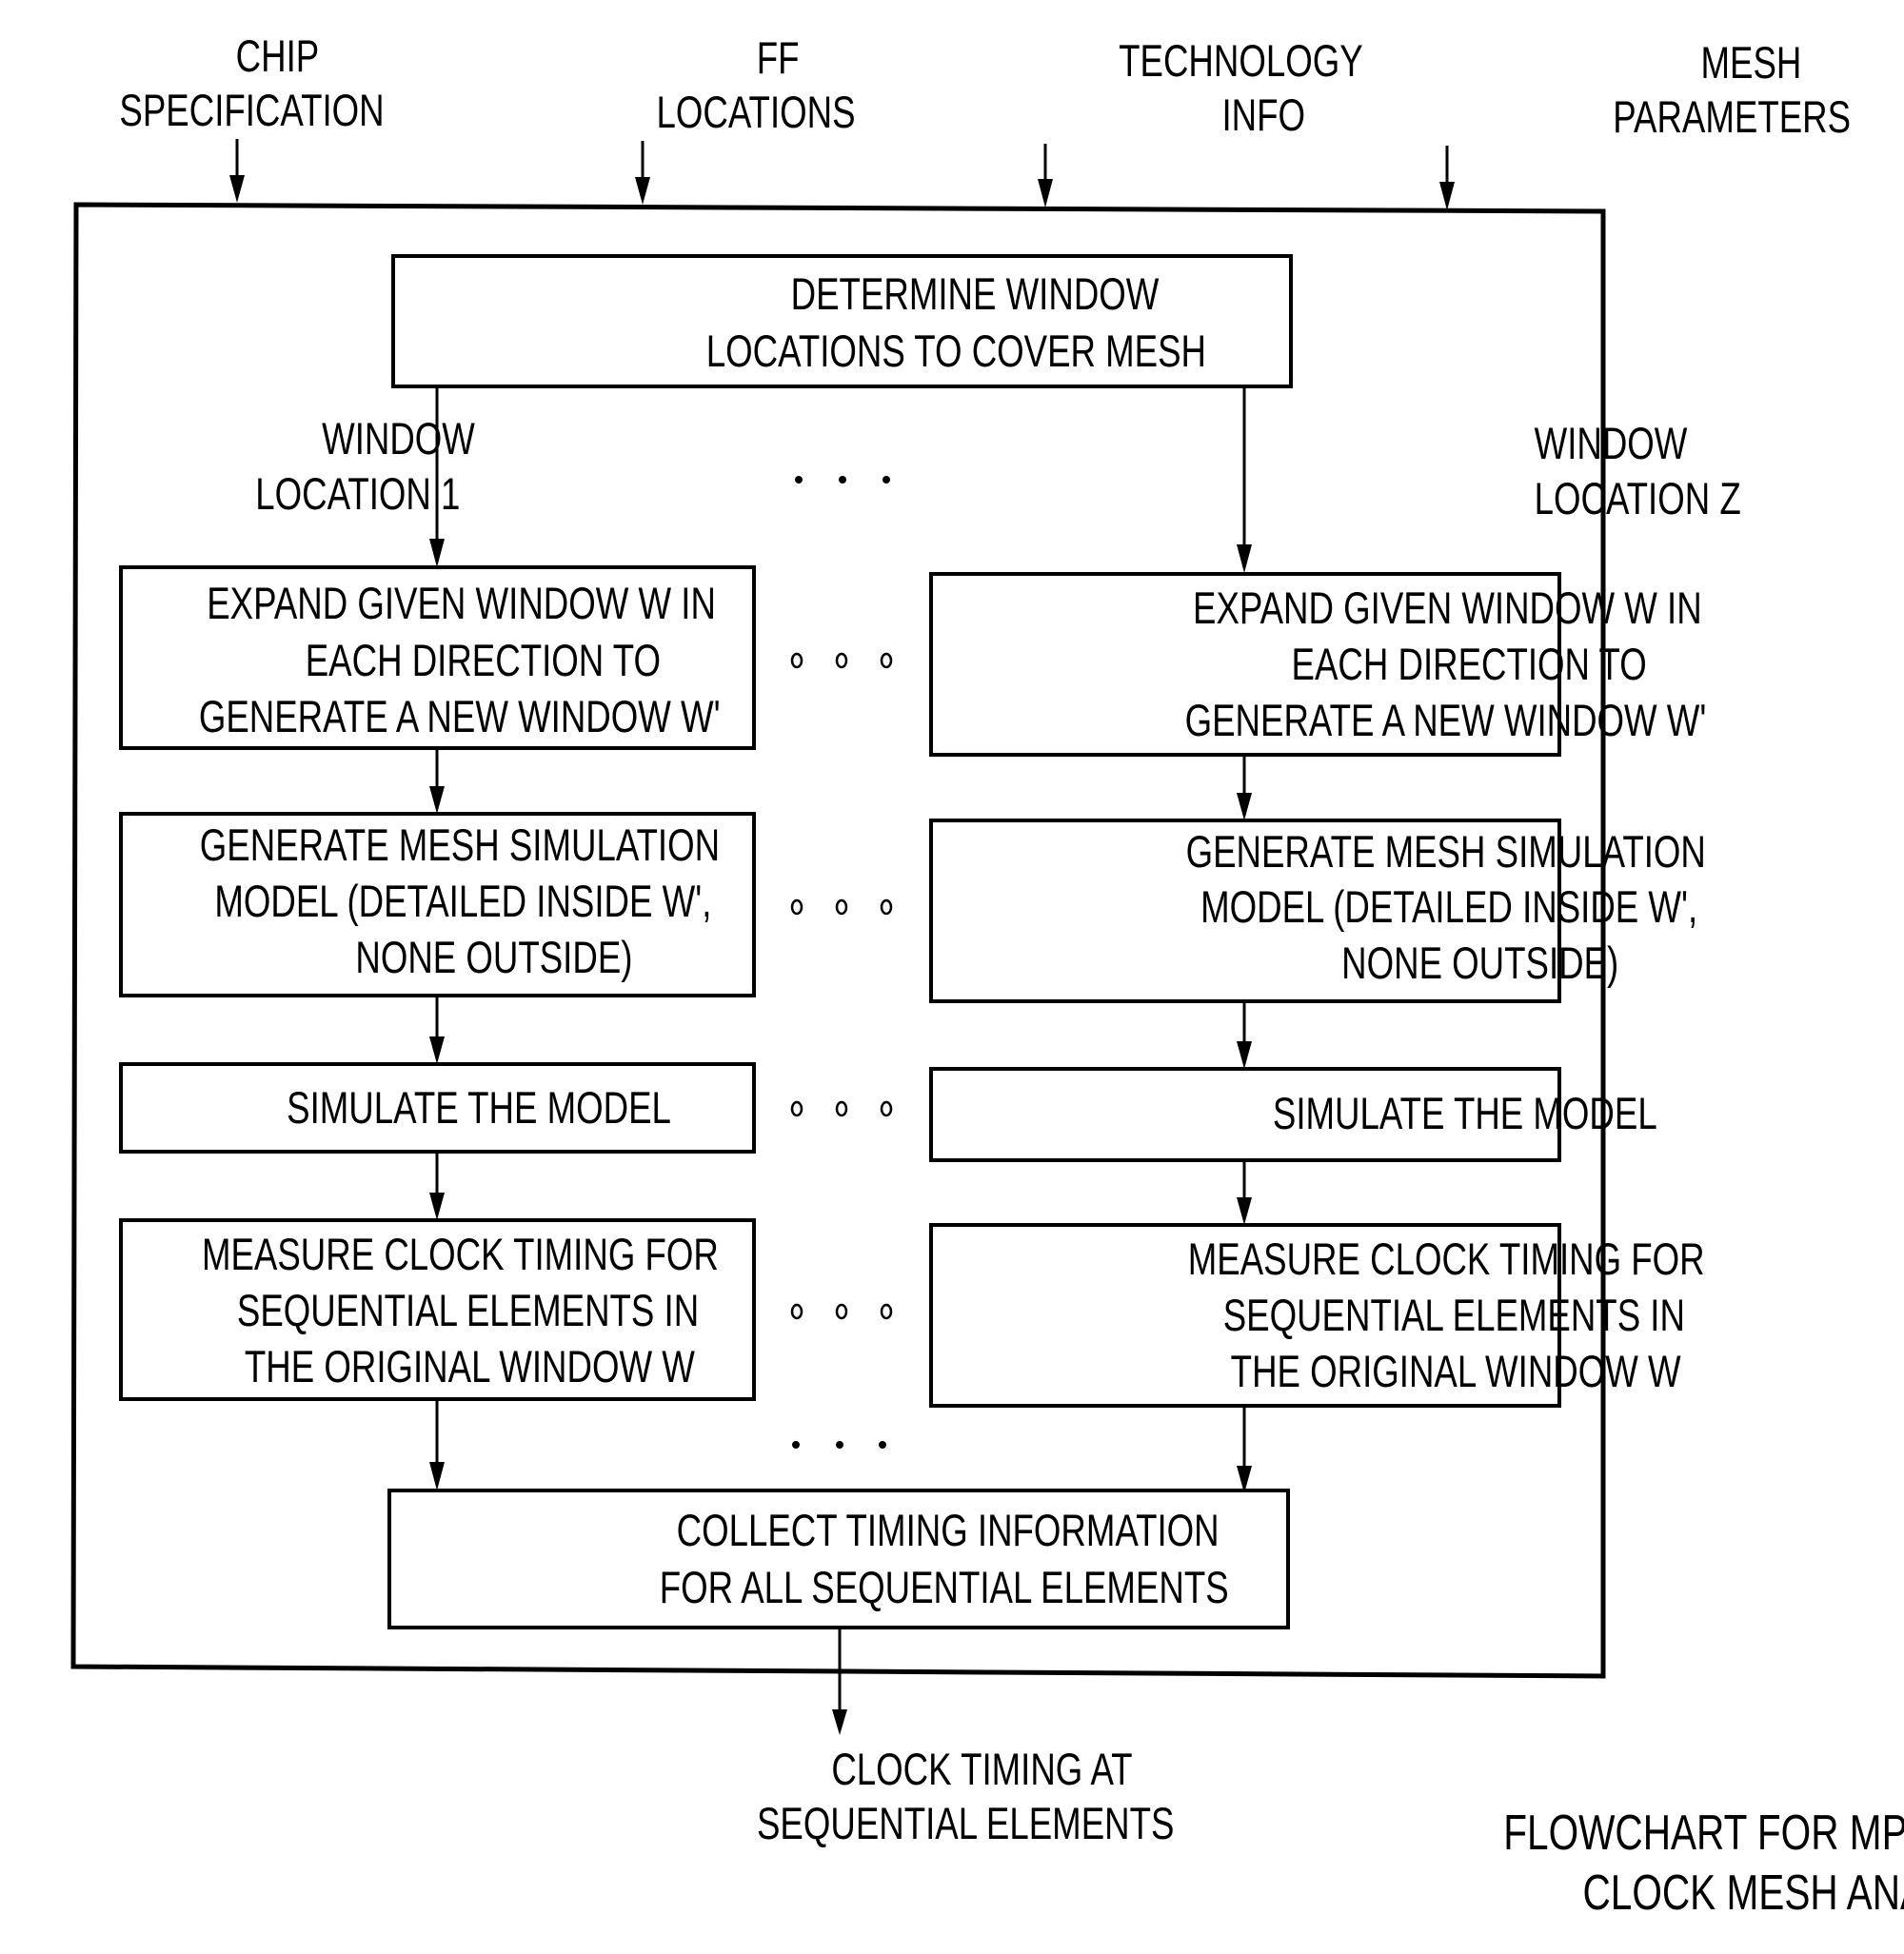 The height and width of the screenshot is (1954, 1904). Describe the element at coordinates (1200, 121) in the screenshot. I see `input-technology-info: TECHNOLOGY INFO` at that location.